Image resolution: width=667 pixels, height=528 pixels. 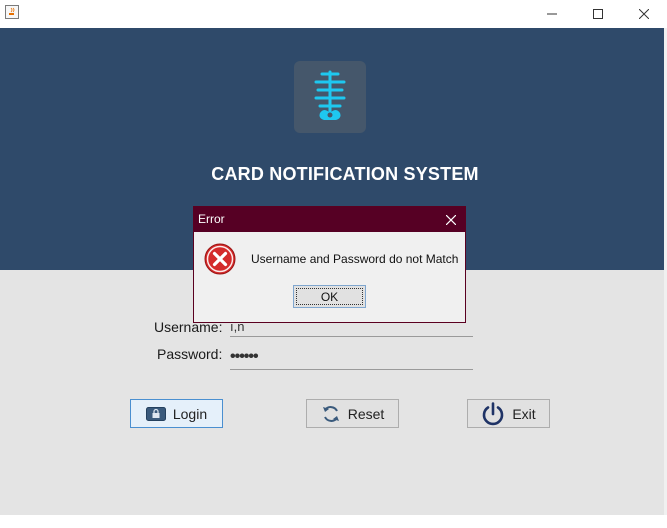 I want to click on dialog-close-button, so click(x=451, y=219).